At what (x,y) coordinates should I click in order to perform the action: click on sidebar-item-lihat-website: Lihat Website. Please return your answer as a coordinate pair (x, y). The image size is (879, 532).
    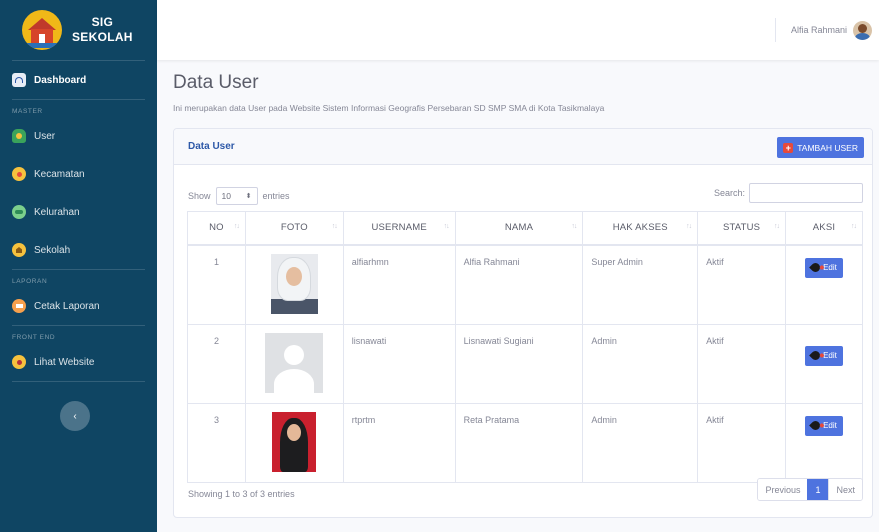
    Looking at the image, I should click on (78, 362).